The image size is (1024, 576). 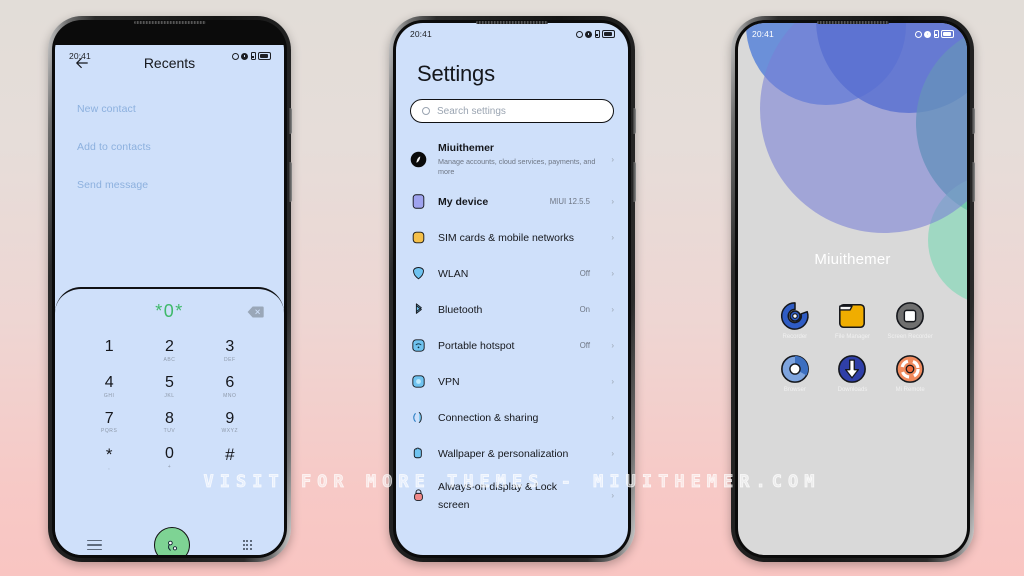 What do you see at coordinates (255, 311) in the screenshot?
I see `backspace-icon` at bounding box center [255, 311].